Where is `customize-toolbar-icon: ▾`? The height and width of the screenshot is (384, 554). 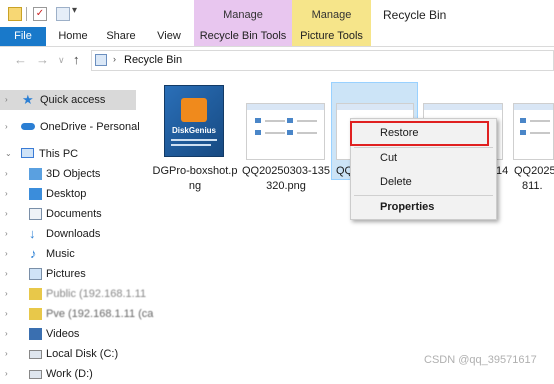
customize-toolbar-icon: ▾ is located at coordinates (74, 10).